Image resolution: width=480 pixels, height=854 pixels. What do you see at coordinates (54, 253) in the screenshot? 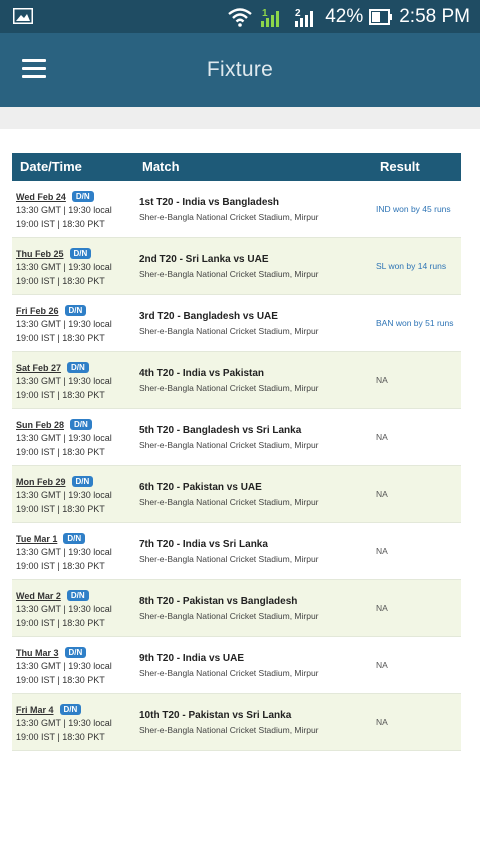
I see `match-date: Thu Feb 25 D/N` at bounding box center [54, 253].